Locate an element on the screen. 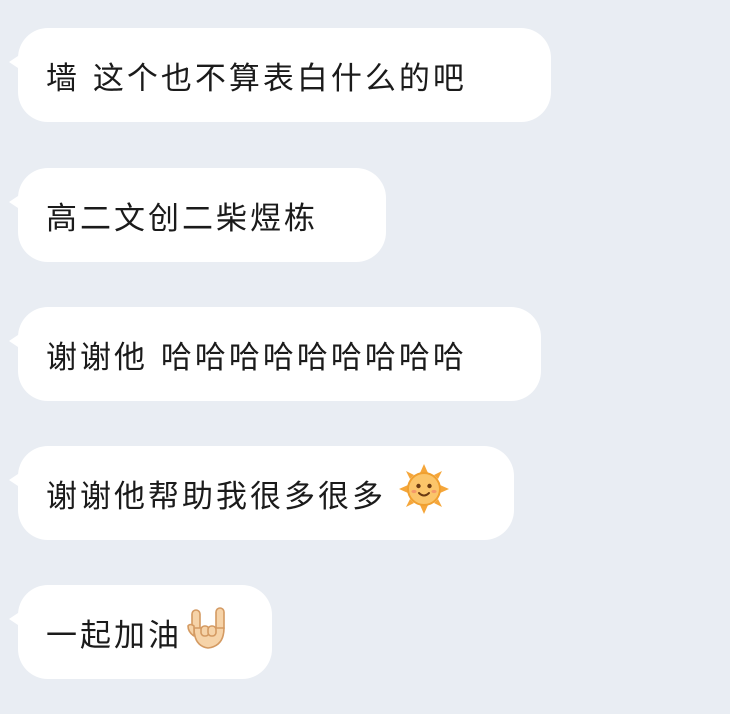 This screenshot has width=730, height=714. message-bubble: 谢谢他帮助我很多很多 is located at coordinates (261, 493).